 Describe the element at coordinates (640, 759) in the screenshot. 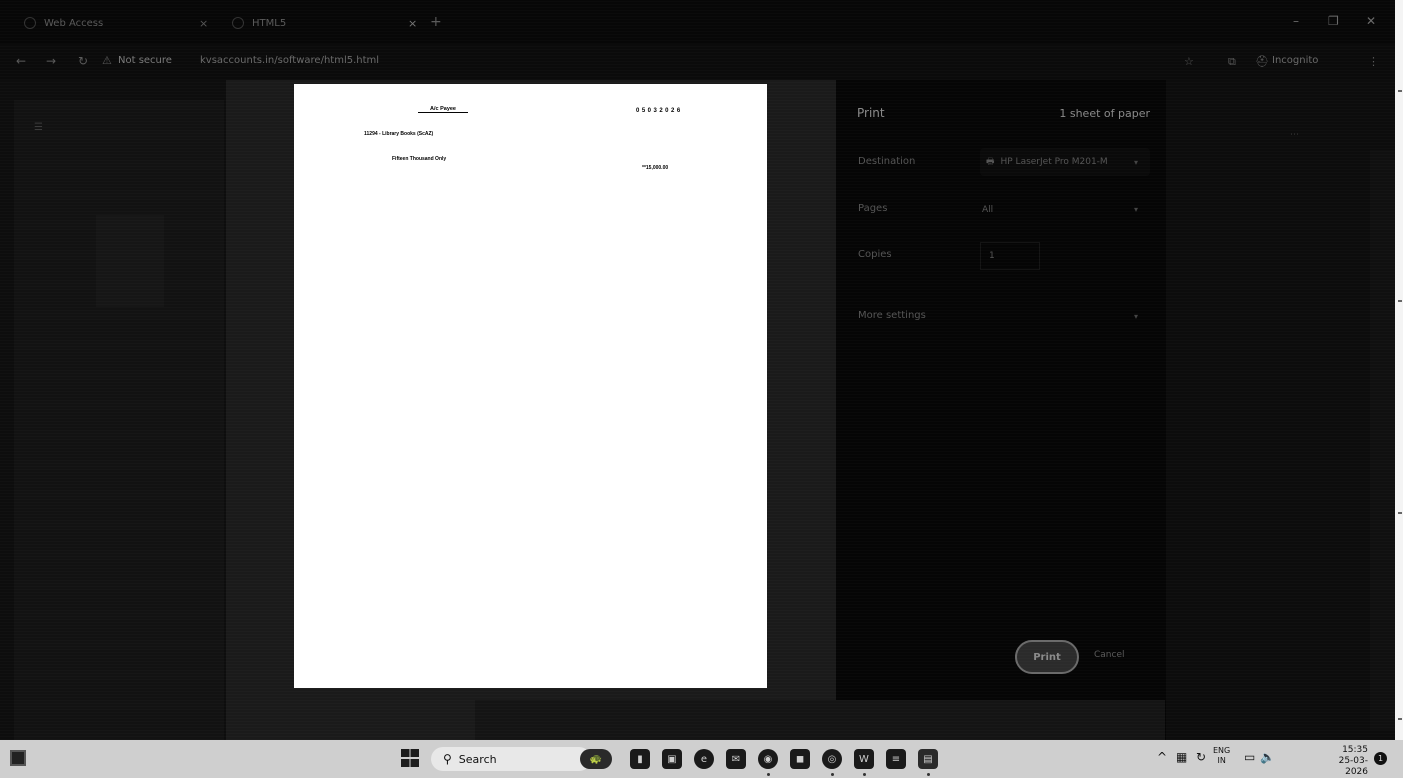

I see `file-explorer-icon: ▮` at that location.